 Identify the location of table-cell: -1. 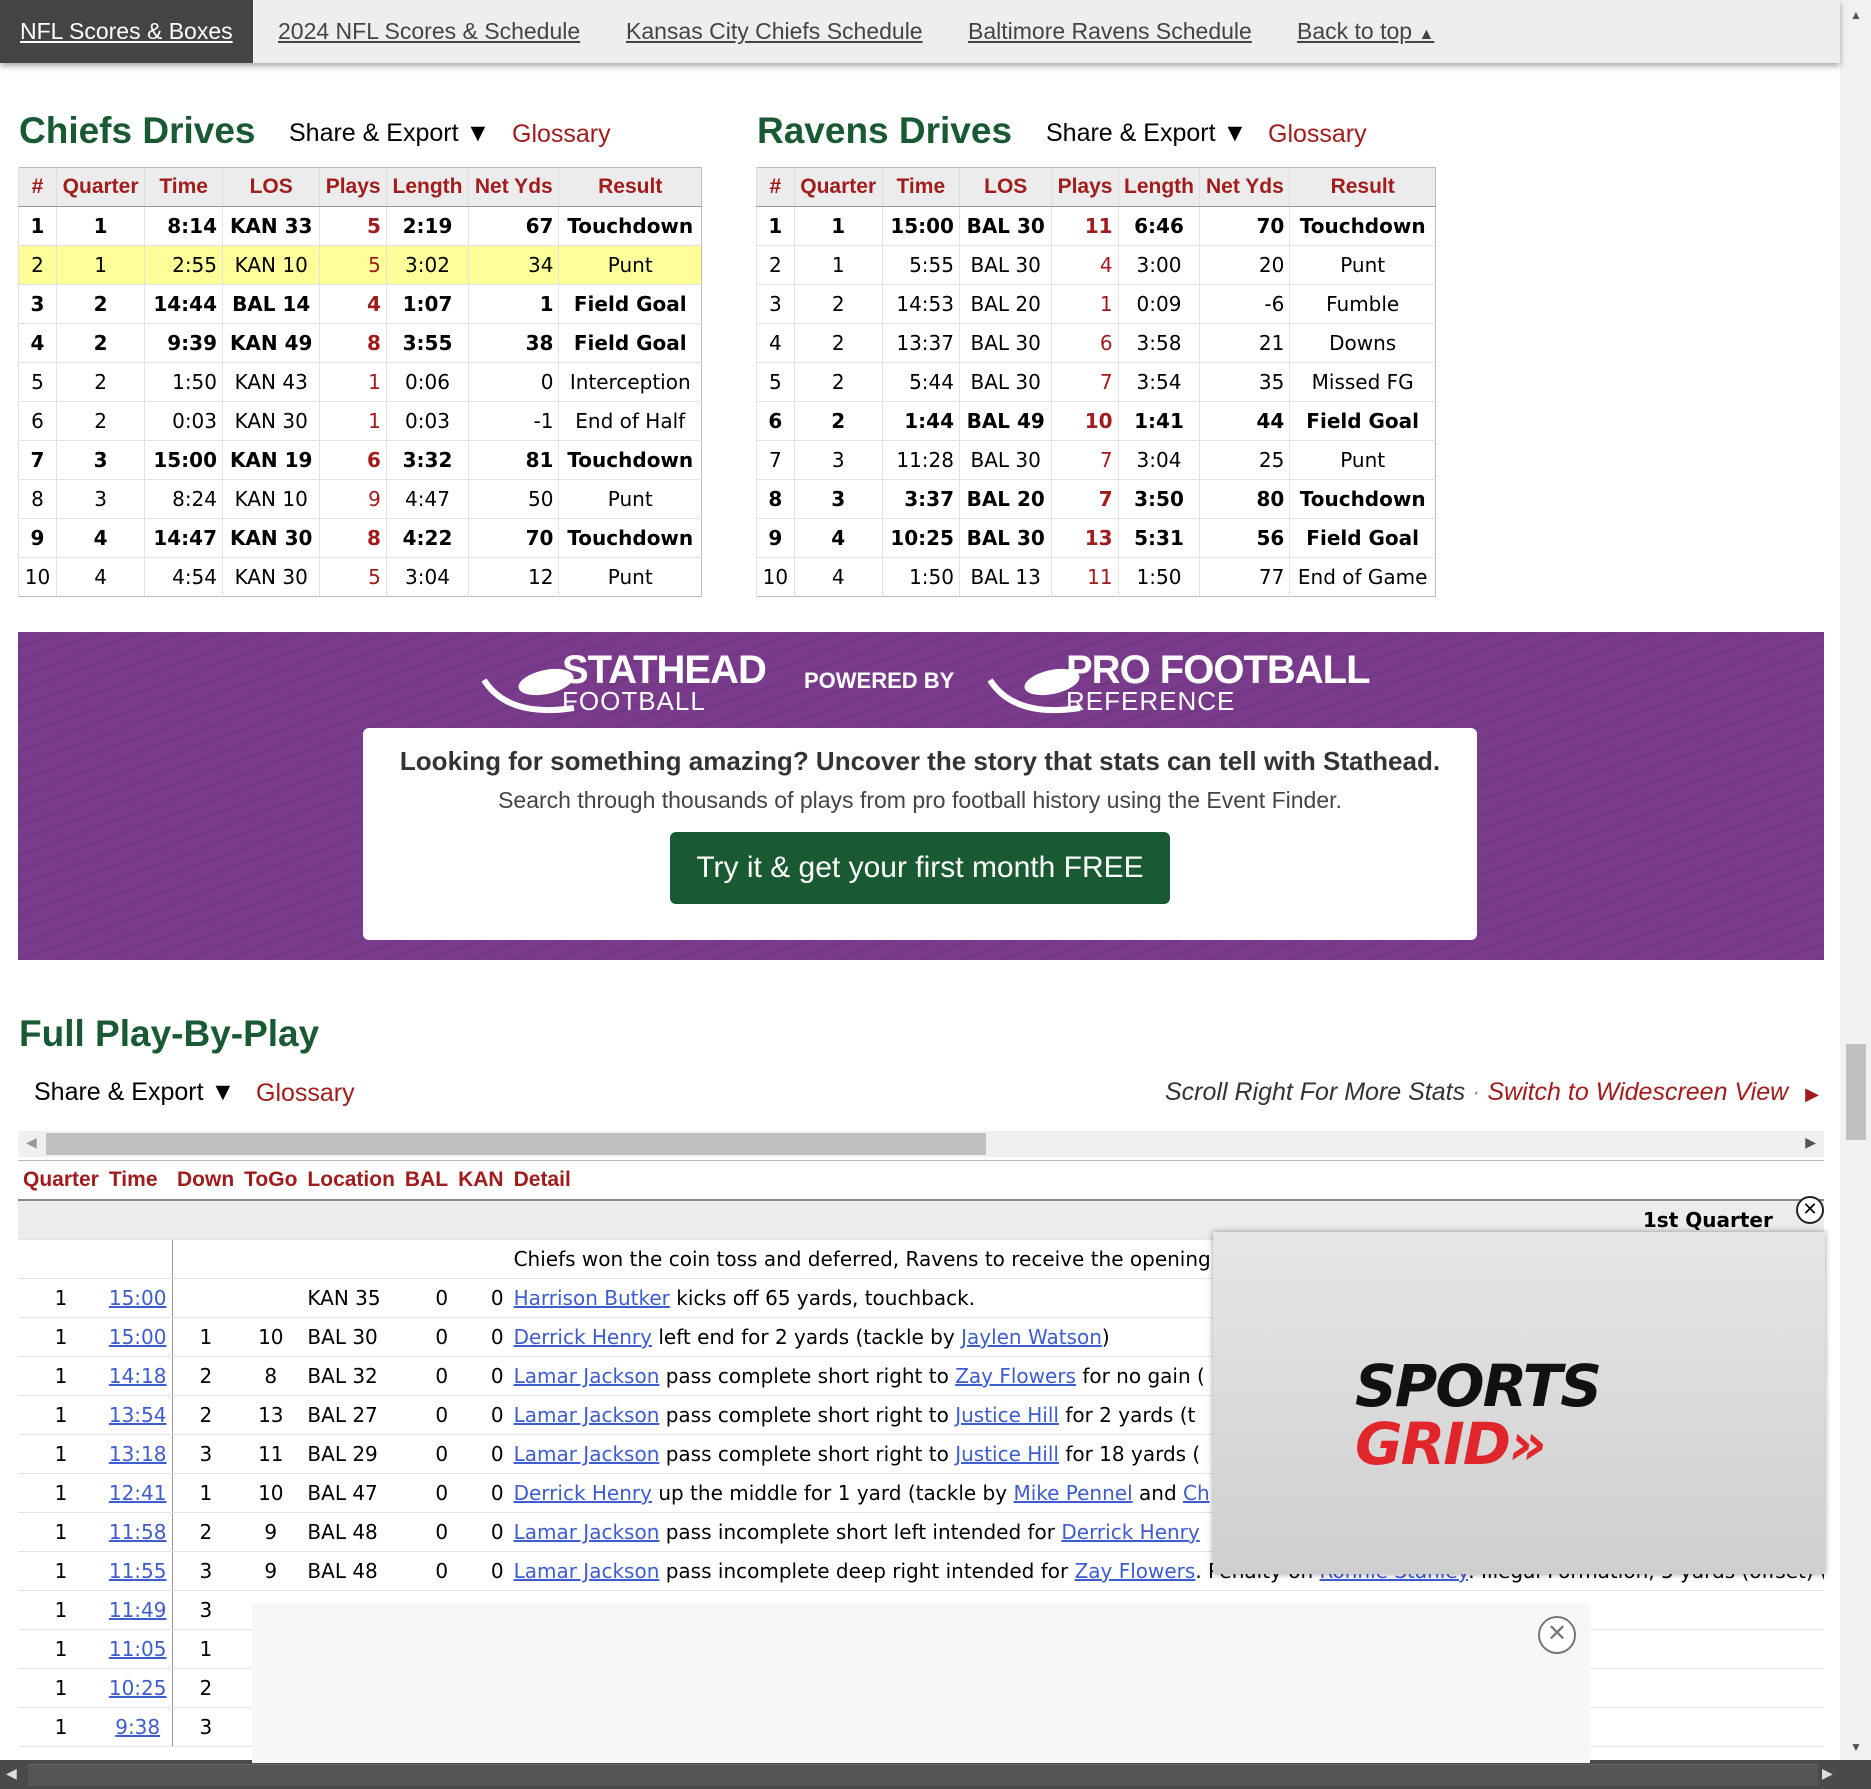
(513, 421).